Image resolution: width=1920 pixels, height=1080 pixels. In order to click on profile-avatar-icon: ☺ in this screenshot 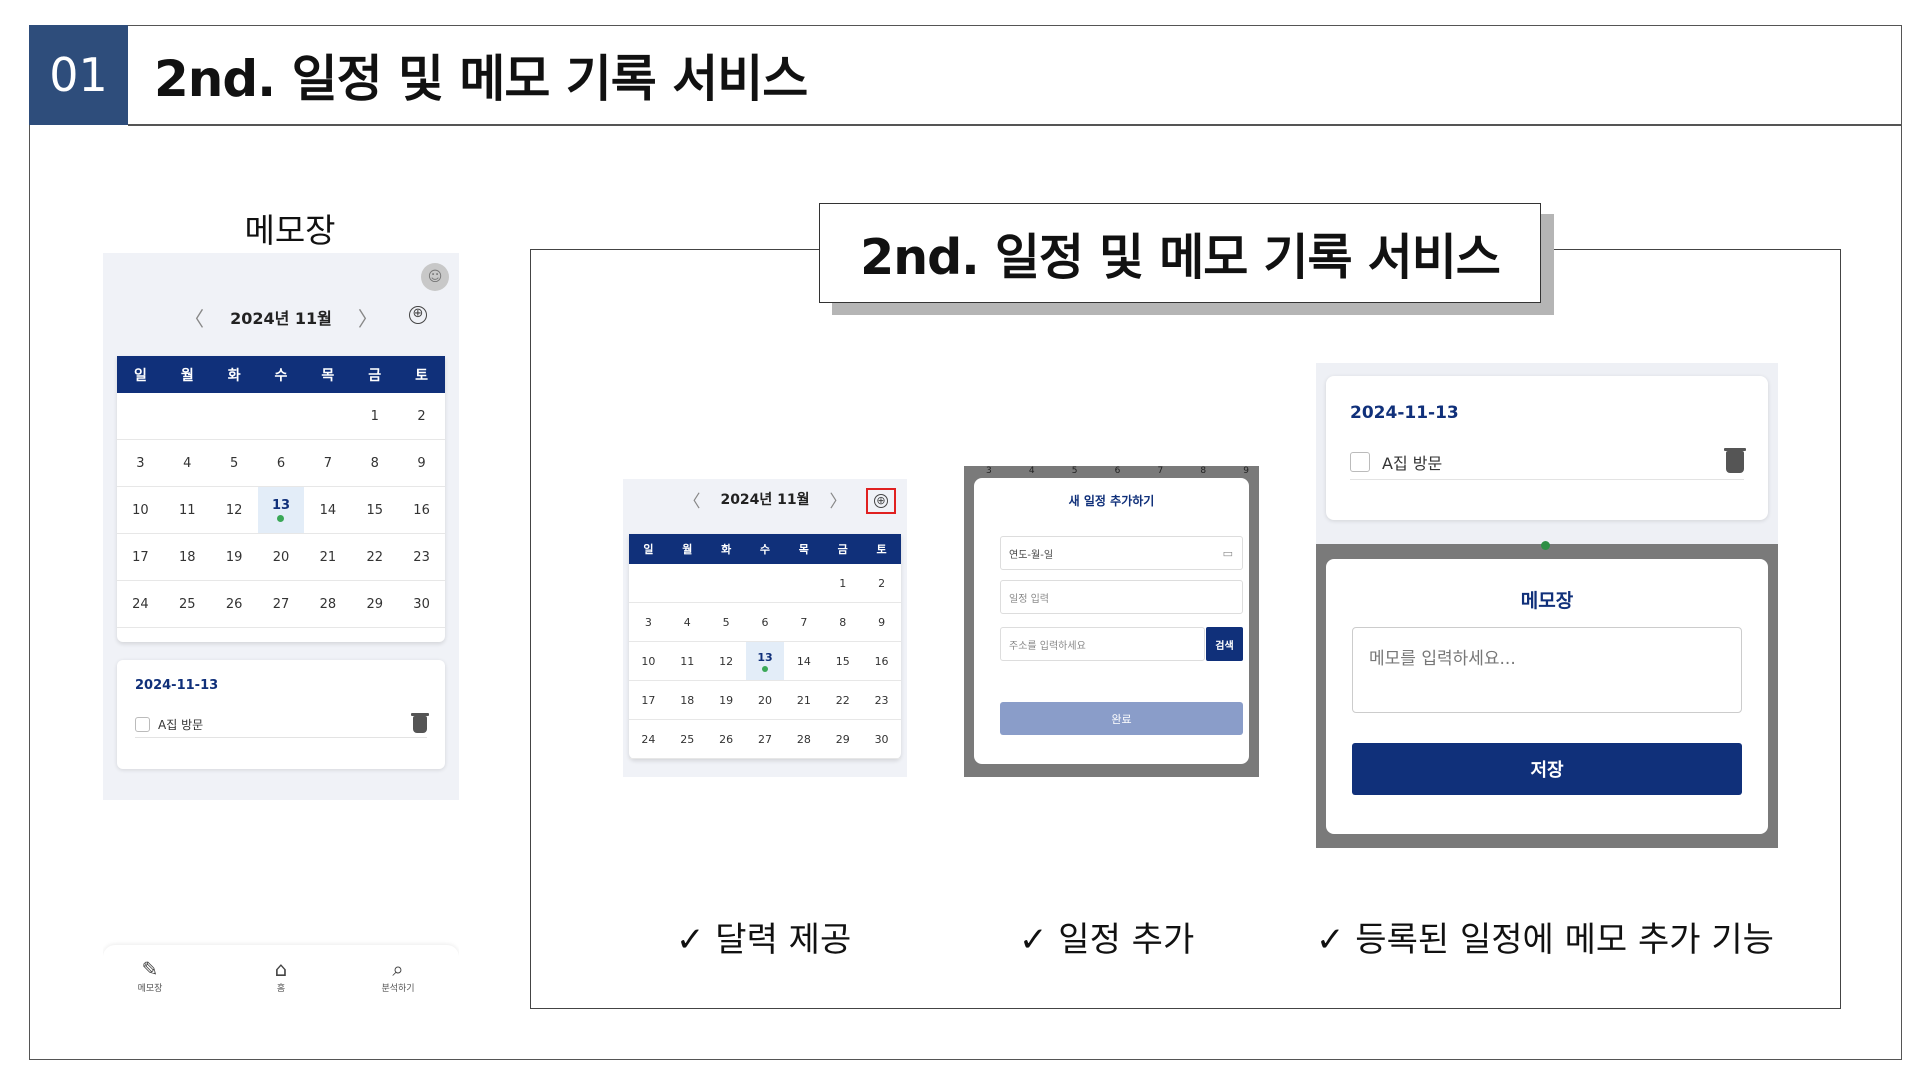, I will do `click(435, 277)`.